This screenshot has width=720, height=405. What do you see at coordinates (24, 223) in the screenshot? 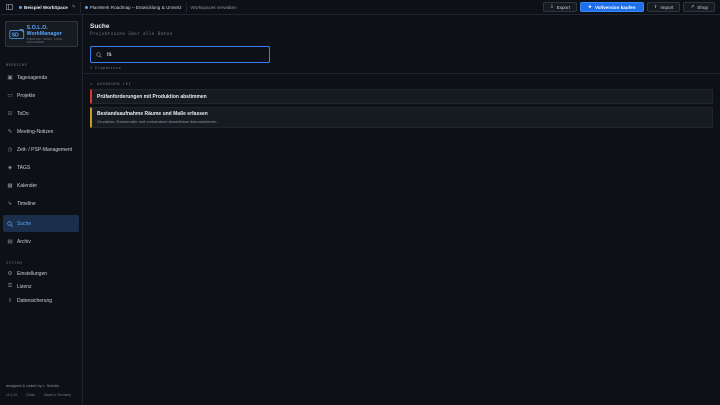
I see `sidebar-item-label: Suche` at bounding box center [24, 223].